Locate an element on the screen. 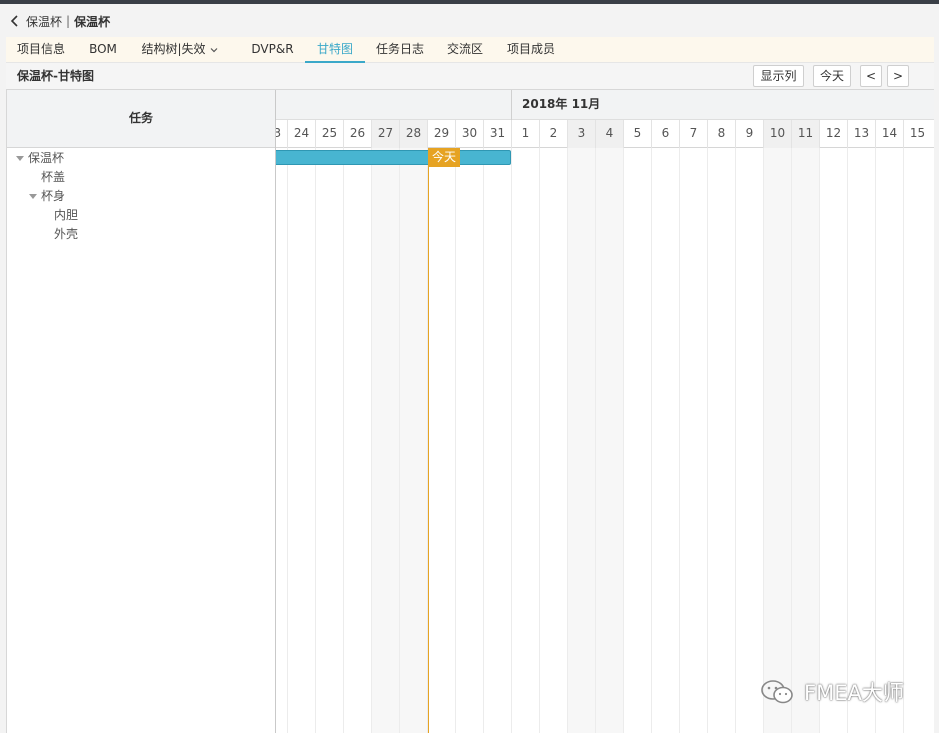 The width and height of the screenshot is (939, 733). task-name: 杯盖 is located at coordinates (53, 177).